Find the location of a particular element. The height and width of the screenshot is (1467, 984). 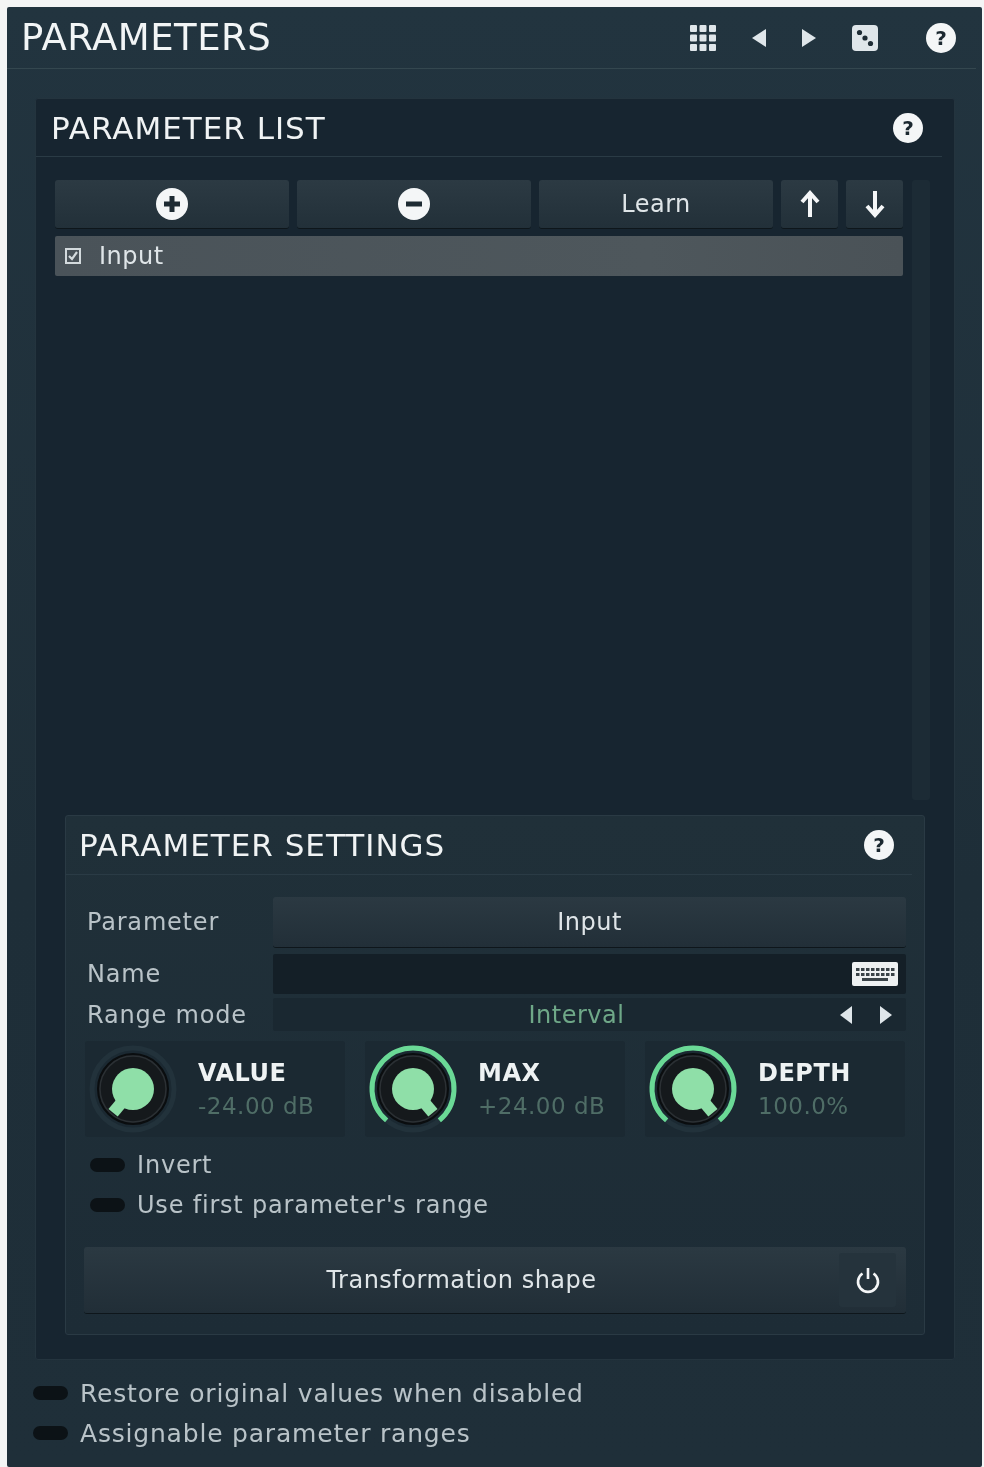

knob-label: DEPTH is located at coordinates (804, 1073).